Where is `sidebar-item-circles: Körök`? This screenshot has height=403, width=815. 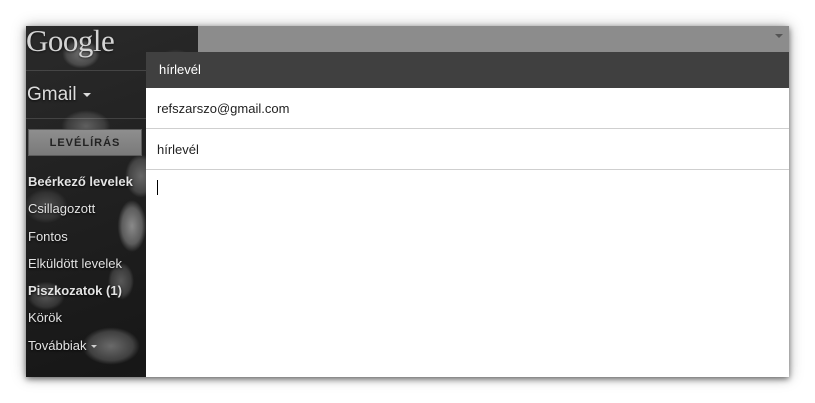
sidebar-item-circles: Körök is located at coordinates (87, 317).